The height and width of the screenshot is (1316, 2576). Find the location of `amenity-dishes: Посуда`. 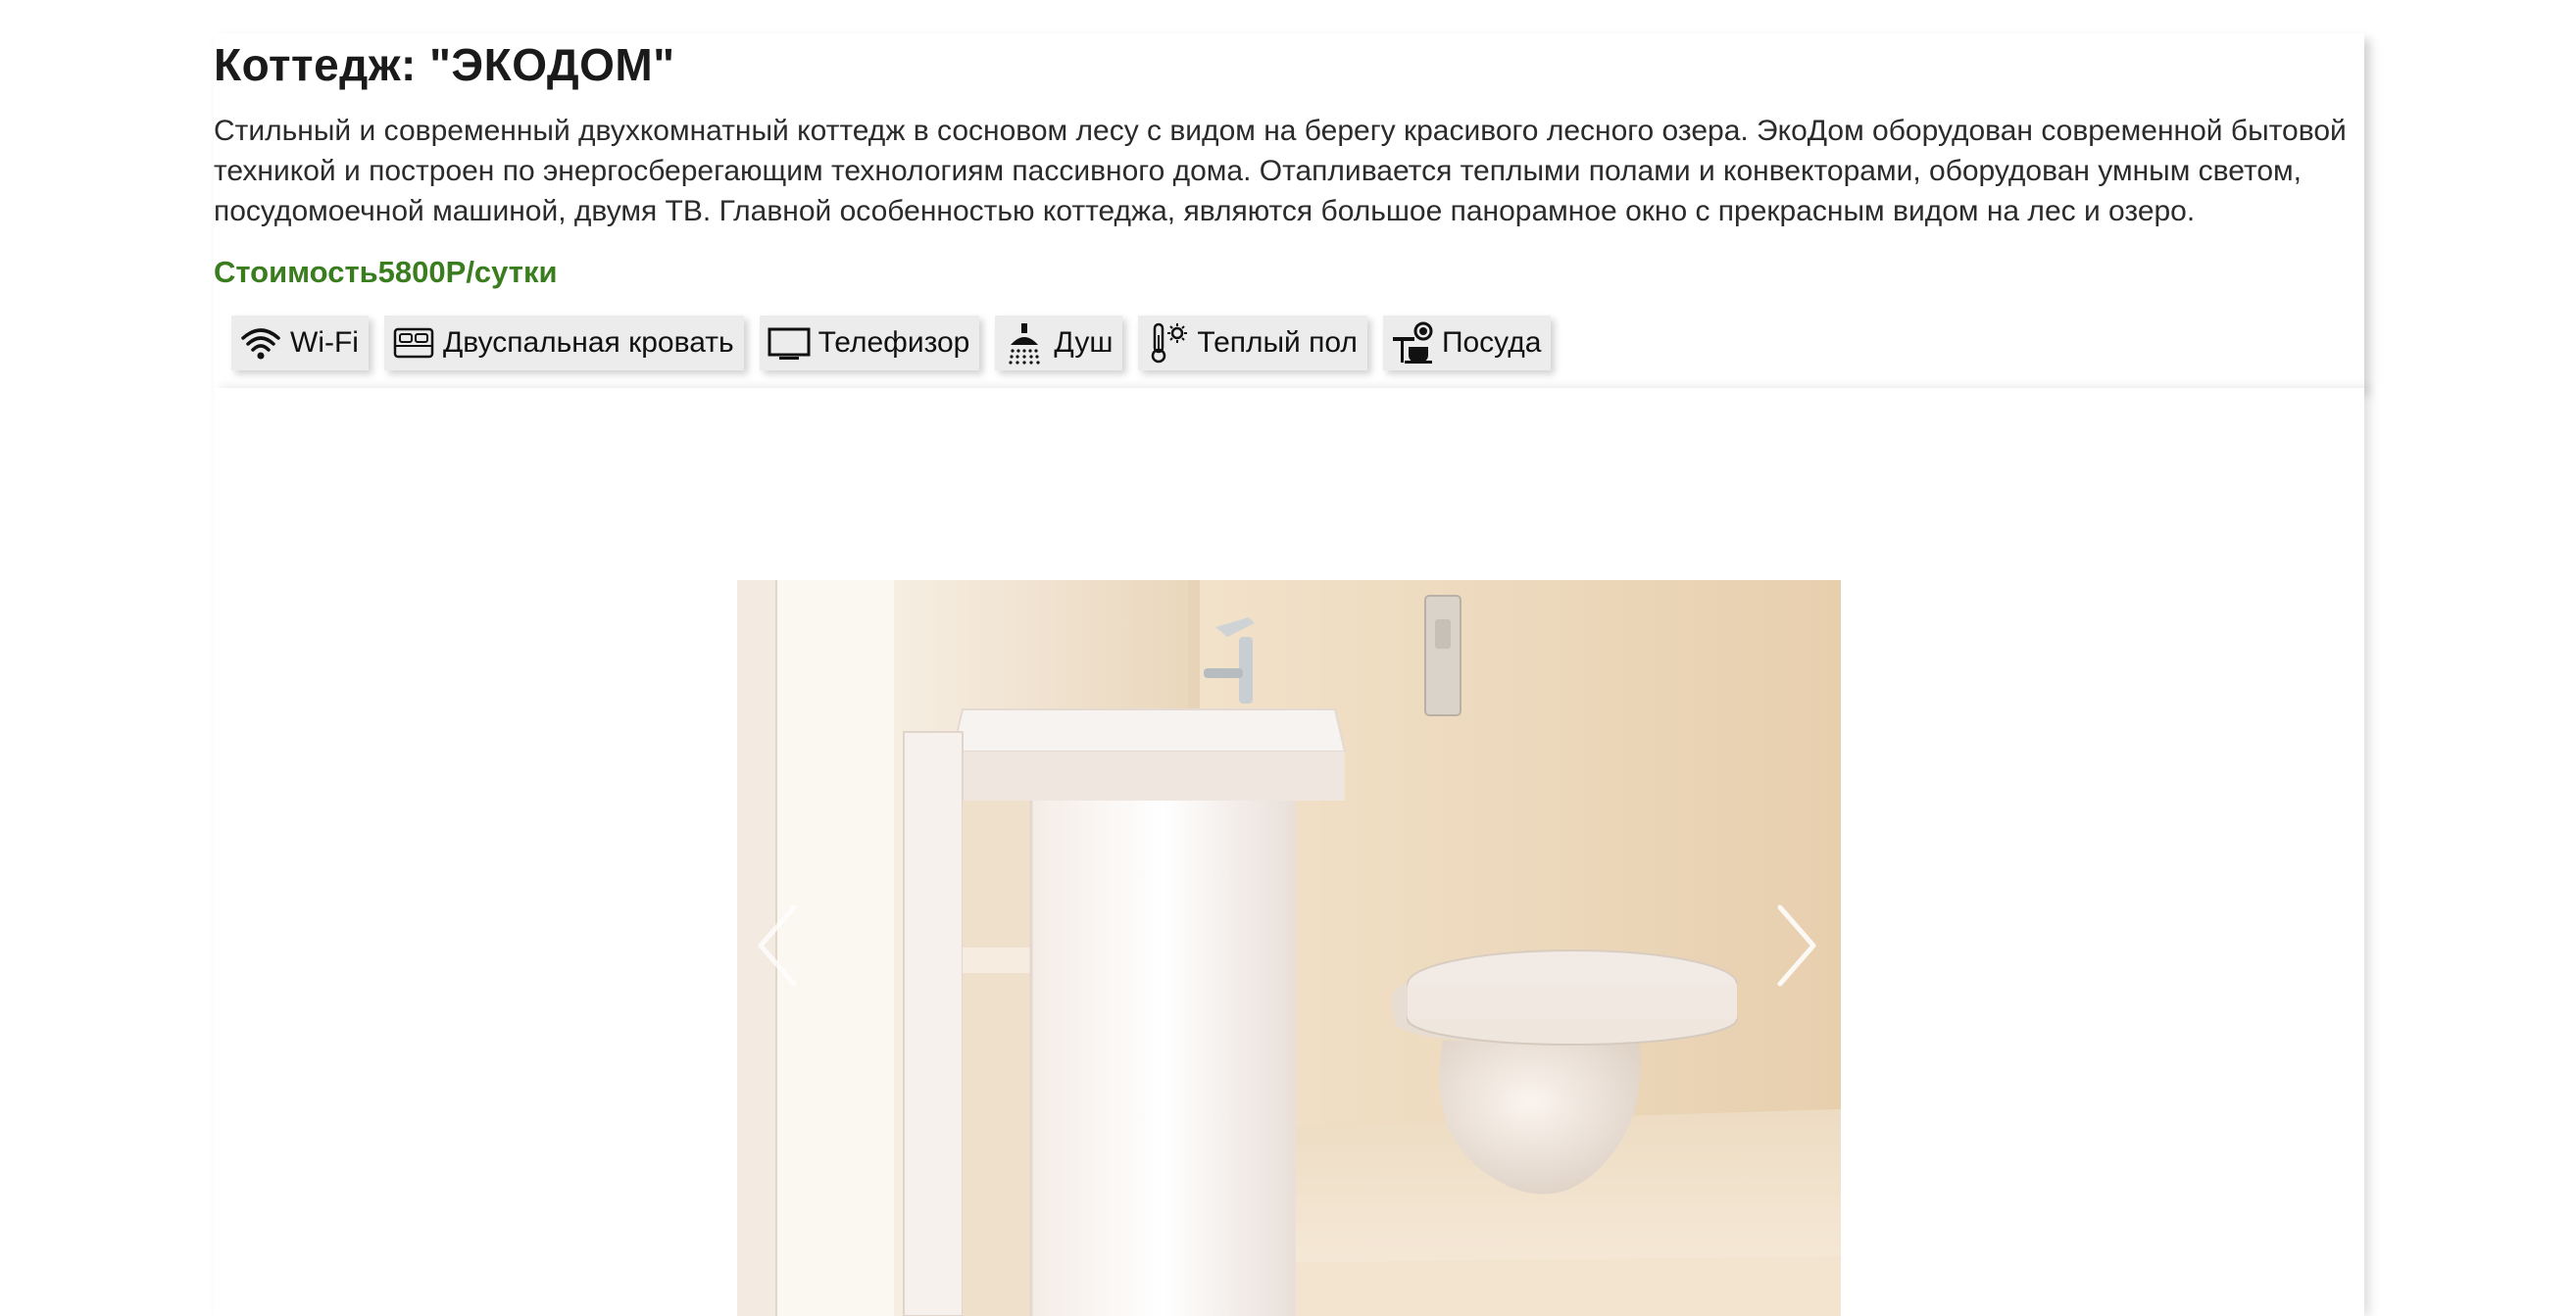

amenity-dishes: Посуда is located at coordinates (1467, 343).